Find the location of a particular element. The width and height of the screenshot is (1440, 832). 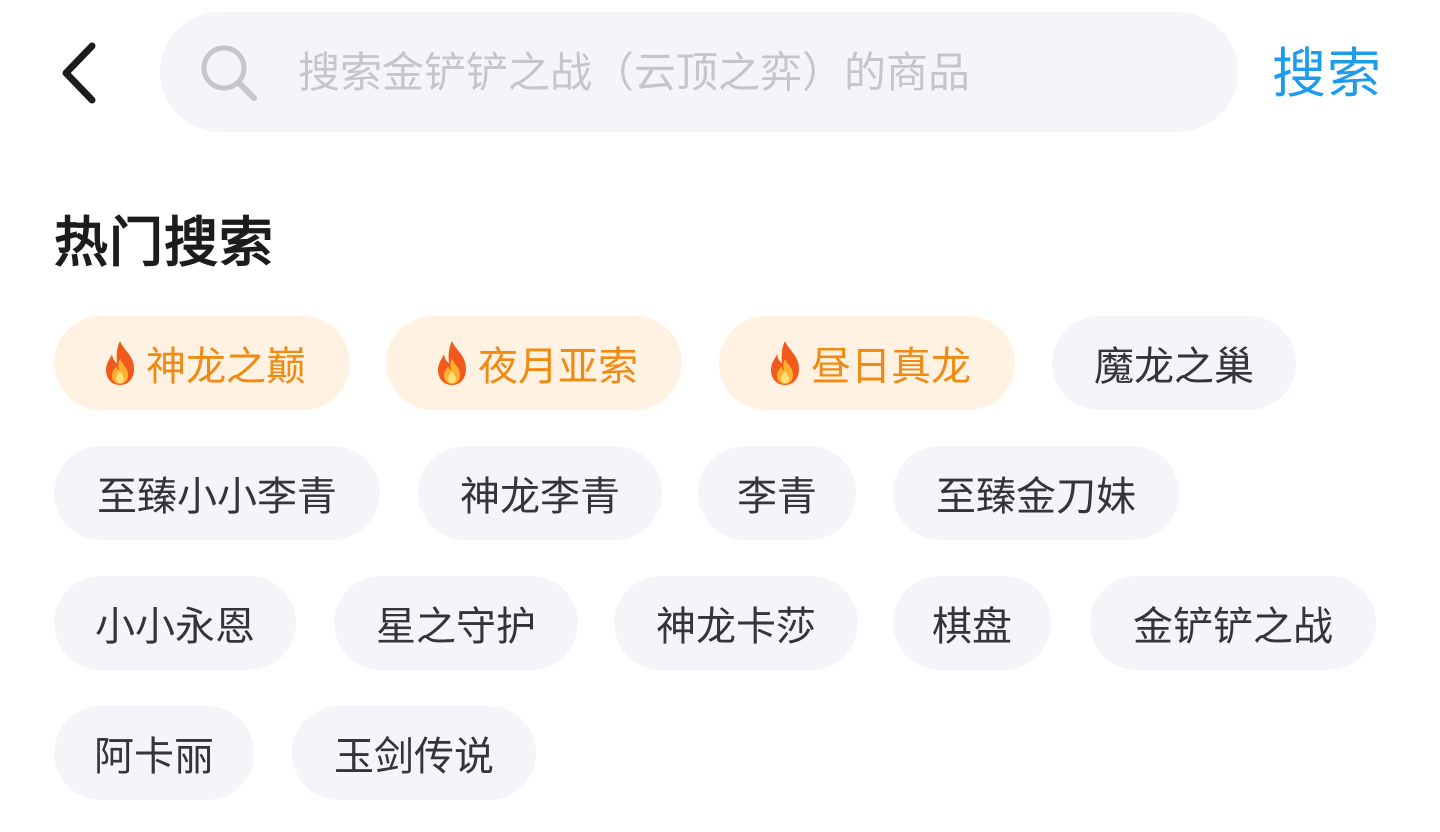

hot-search-tag: 李青 is located at coordinates (777, 493).